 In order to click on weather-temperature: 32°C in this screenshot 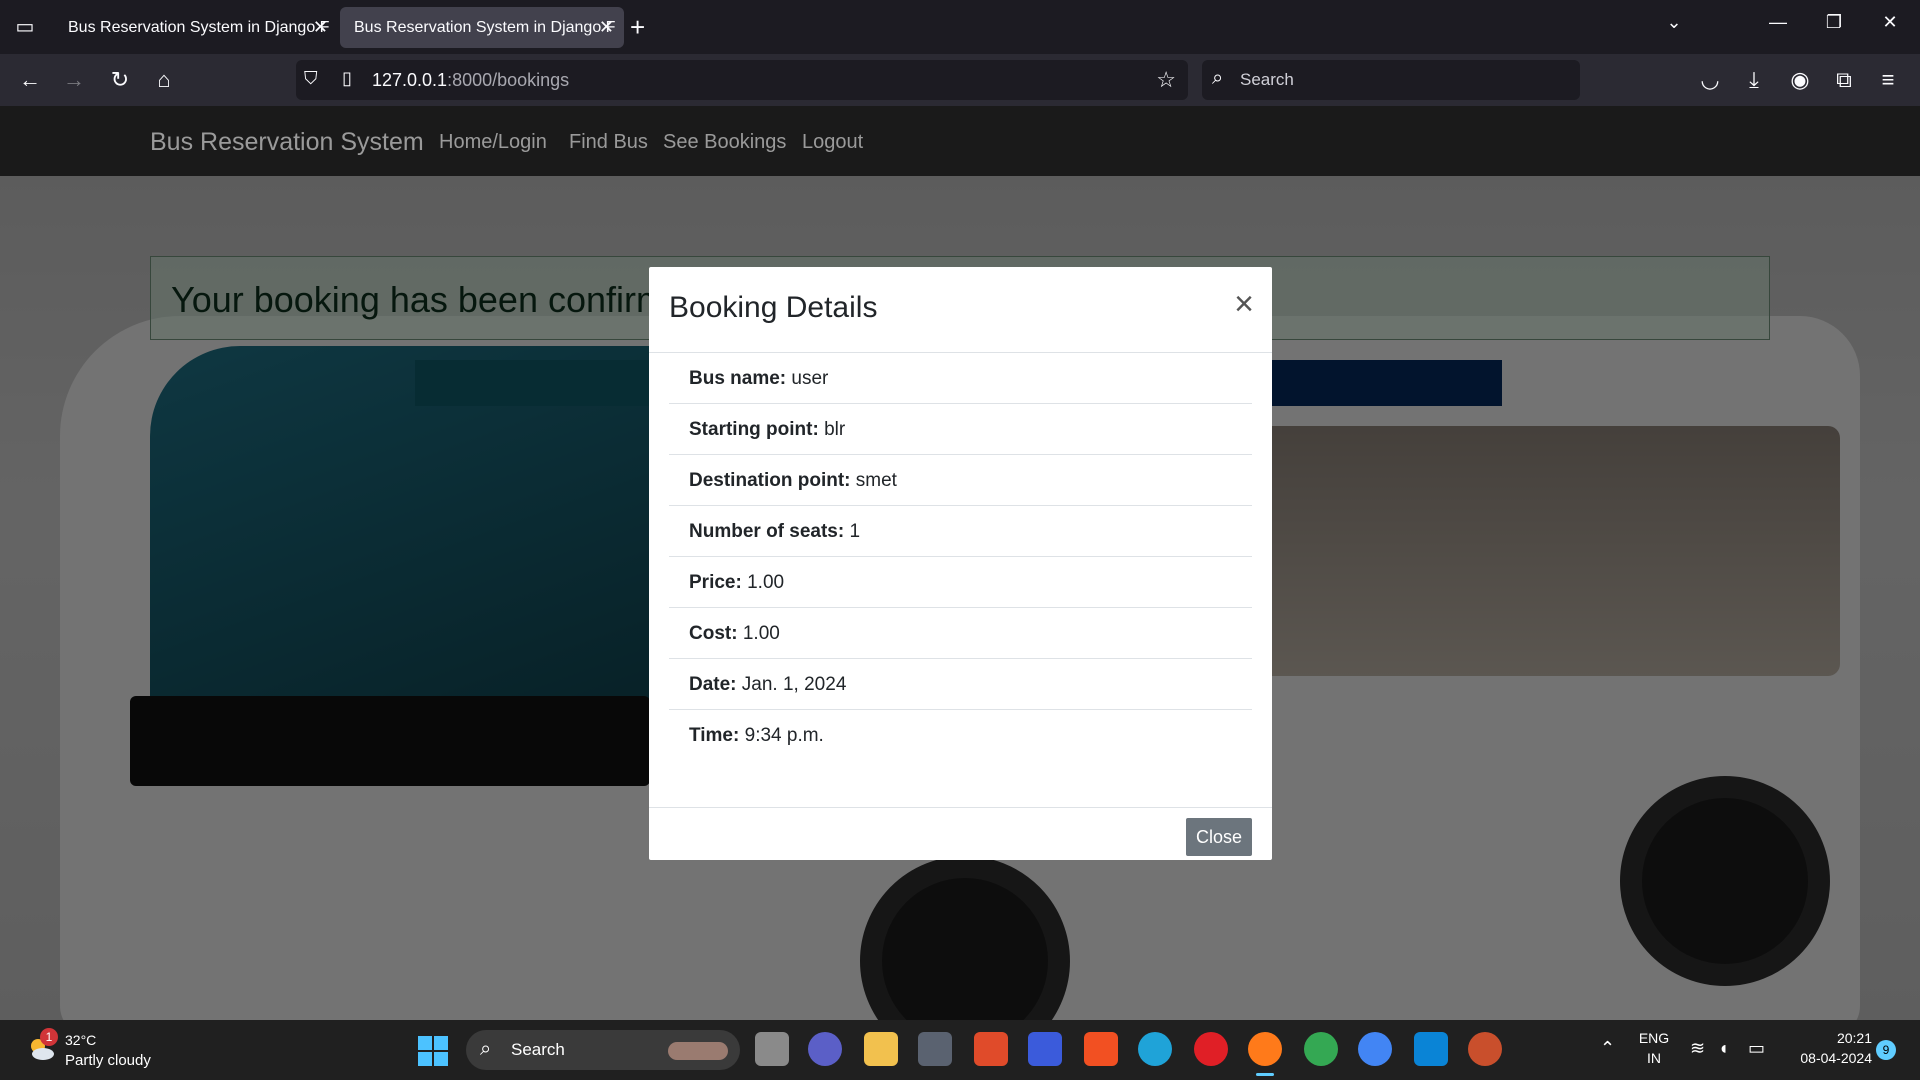, I will do `click(80, 1040)`.